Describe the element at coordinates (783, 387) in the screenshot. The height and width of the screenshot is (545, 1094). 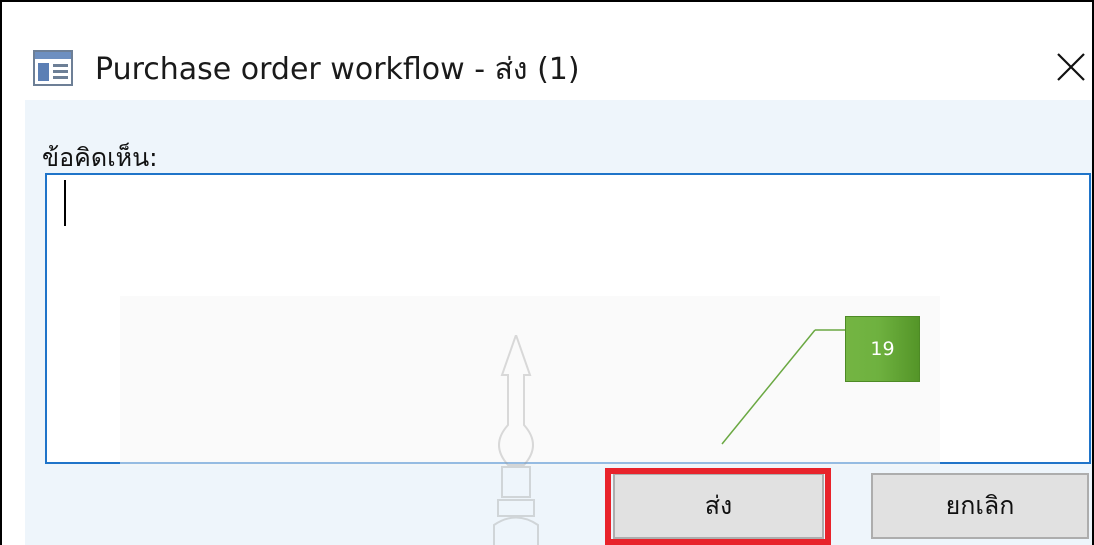
I see `callout-line` at that location.